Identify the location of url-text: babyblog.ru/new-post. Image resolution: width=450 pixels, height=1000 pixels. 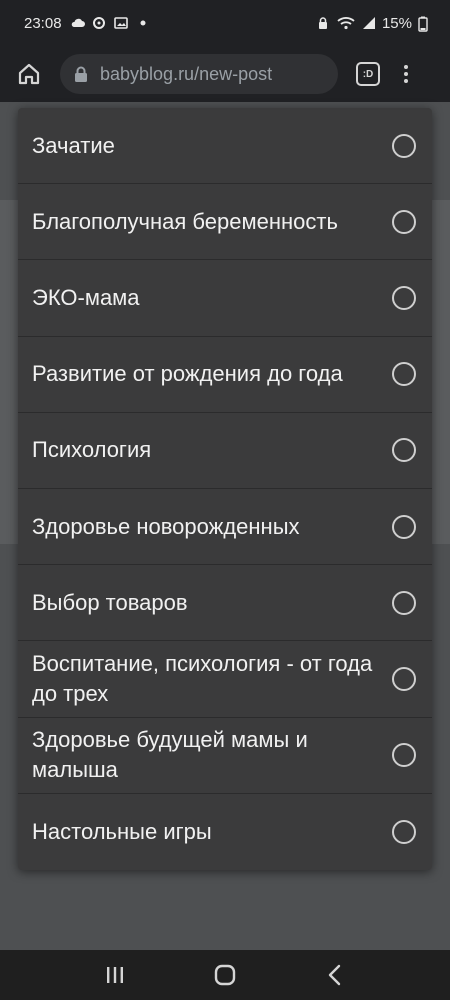
(186, 73).